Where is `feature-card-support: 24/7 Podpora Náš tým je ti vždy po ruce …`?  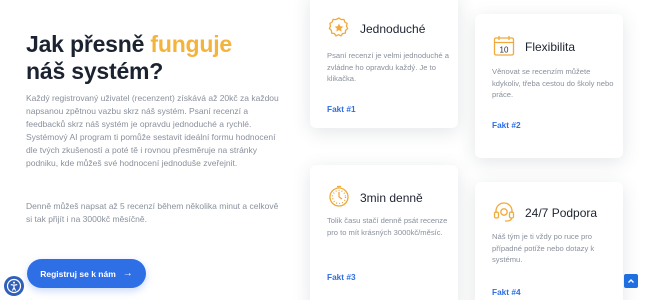
feature-card-support: 24/7 Podpora Náš tým je ti vždy po ruce … is located at coordinates (549, 241).